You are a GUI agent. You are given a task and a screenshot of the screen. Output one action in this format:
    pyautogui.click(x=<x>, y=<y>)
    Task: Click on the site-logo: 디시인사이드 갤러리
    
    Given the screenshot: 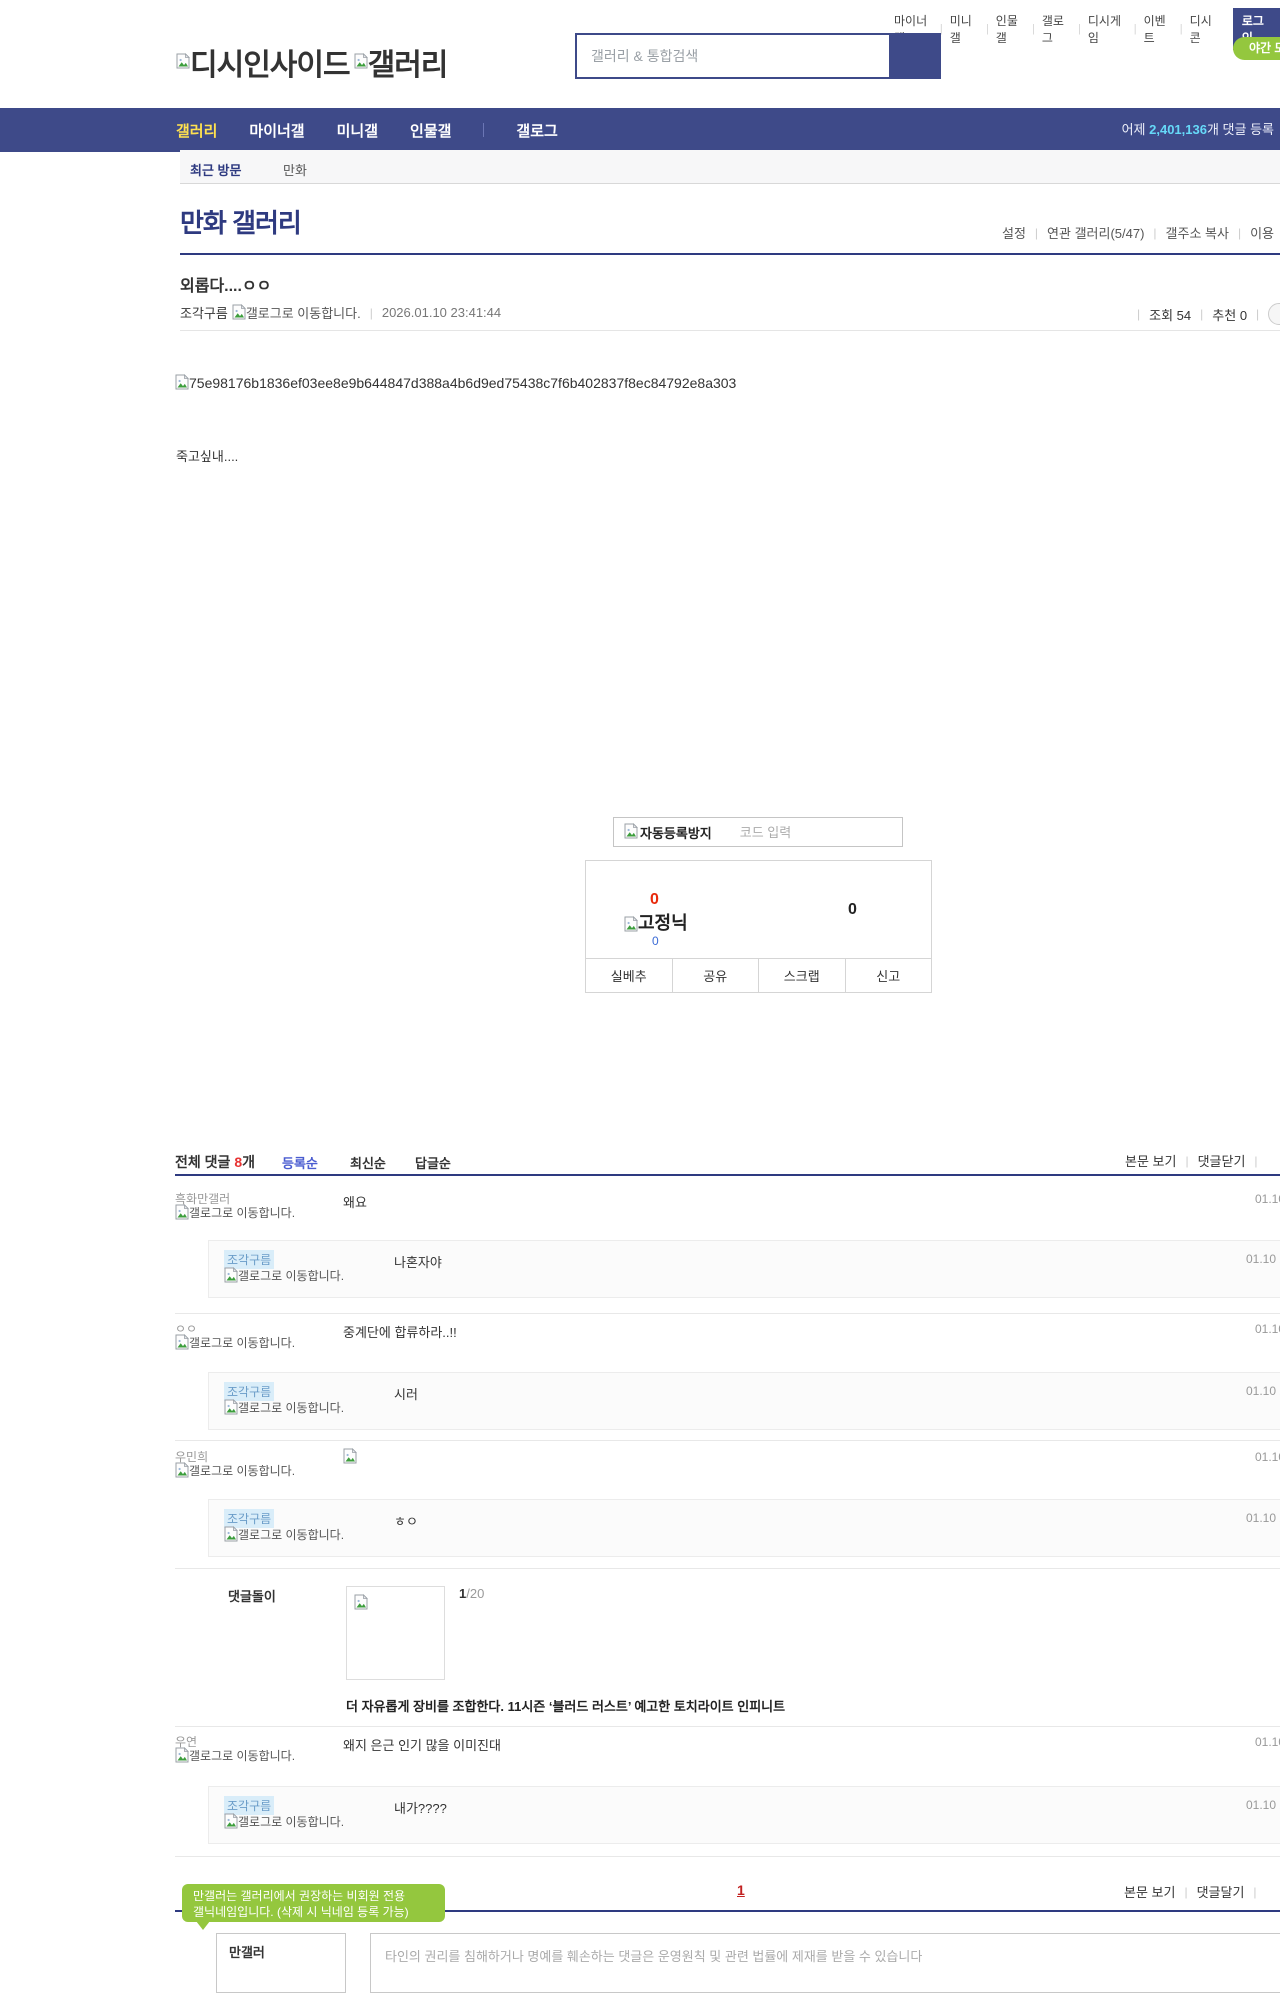 What is the action you would take?
    pyautogui.click(x=312, y=62)
    